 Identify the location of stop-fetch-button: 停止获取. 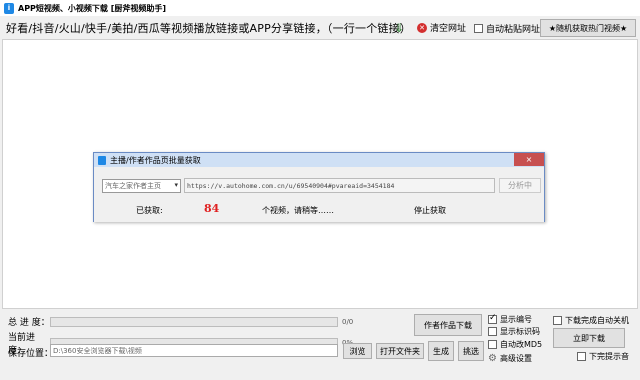
(430, 210).